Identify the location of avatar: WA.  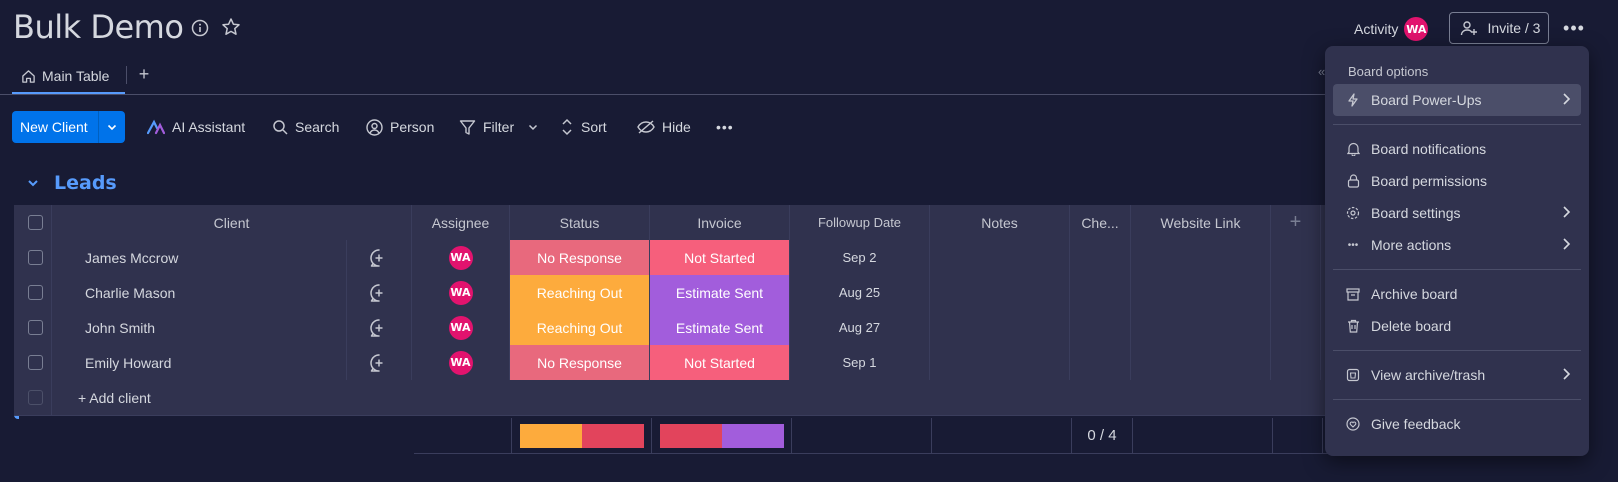
(1416, 29).